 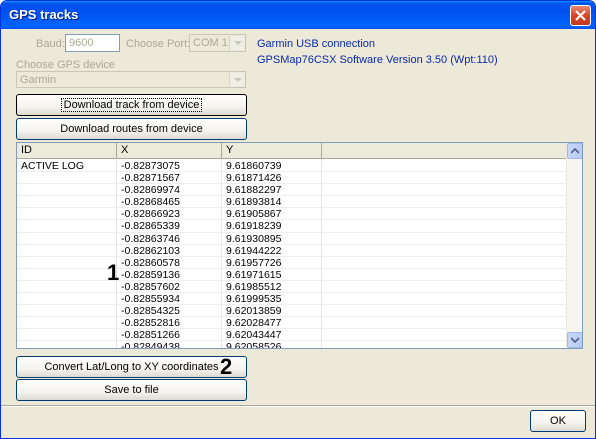 I want to click on table-row: ACTIVE LOG -0.82873075 9.61860739, so click(x=292, y=166).